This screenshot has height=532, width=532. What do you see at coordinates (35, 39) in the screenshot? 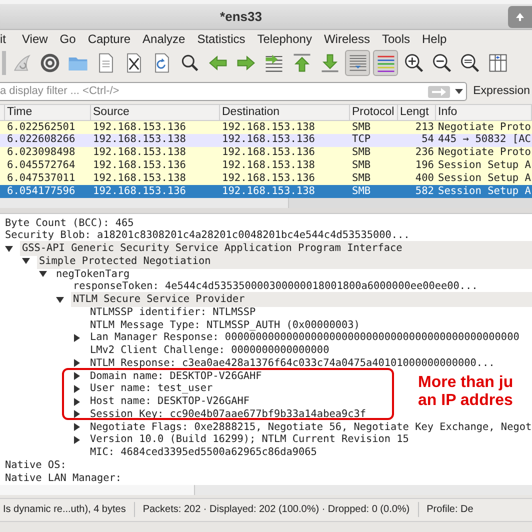
I see `menu-item: View` at bounding box center [35, 39].